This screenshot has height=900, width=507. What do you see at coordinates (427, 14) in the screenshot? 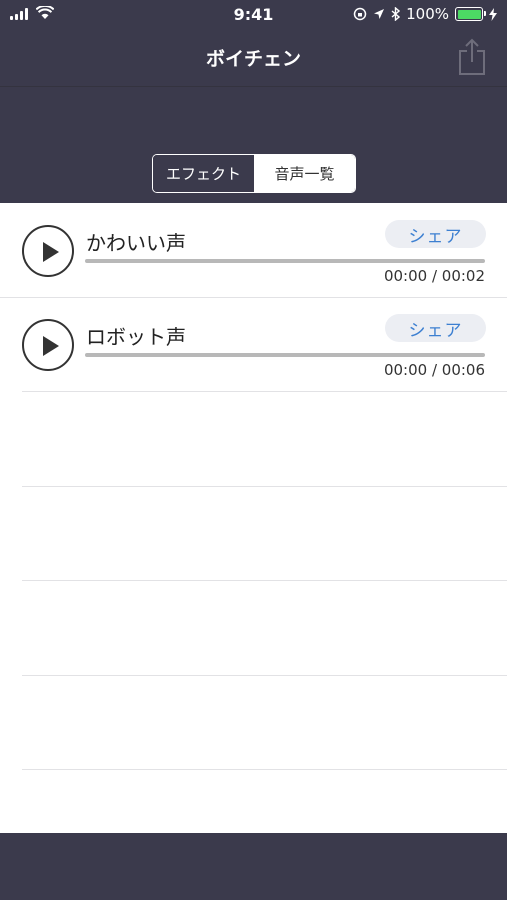
I see `battery-percent: 100%` at bounding box center [427, 14].